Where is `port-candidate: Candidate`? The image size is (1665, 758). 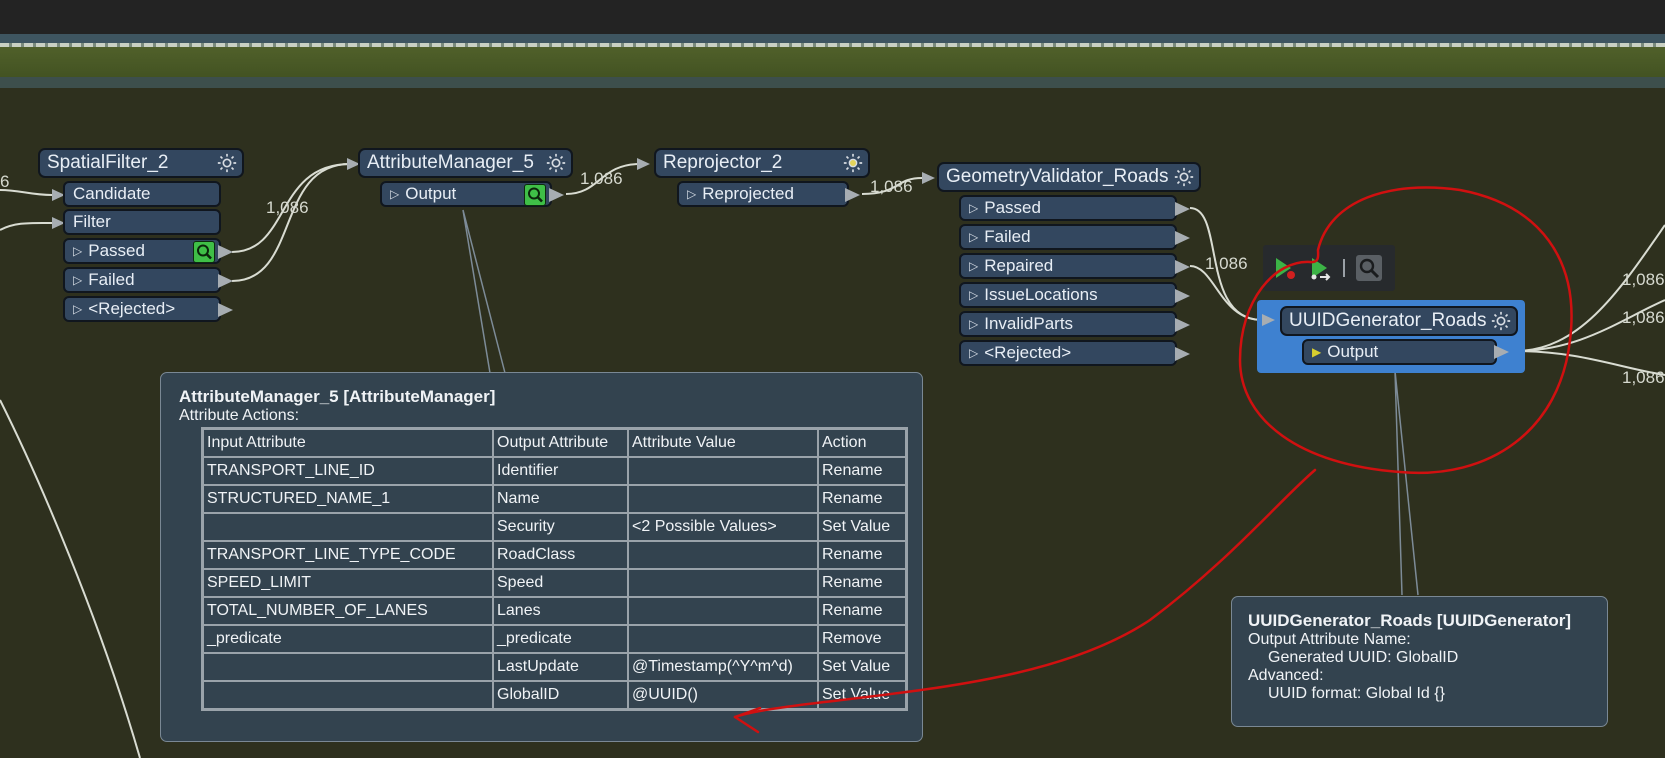
port-candidate: Candidate is located at coordinates (142, 194).